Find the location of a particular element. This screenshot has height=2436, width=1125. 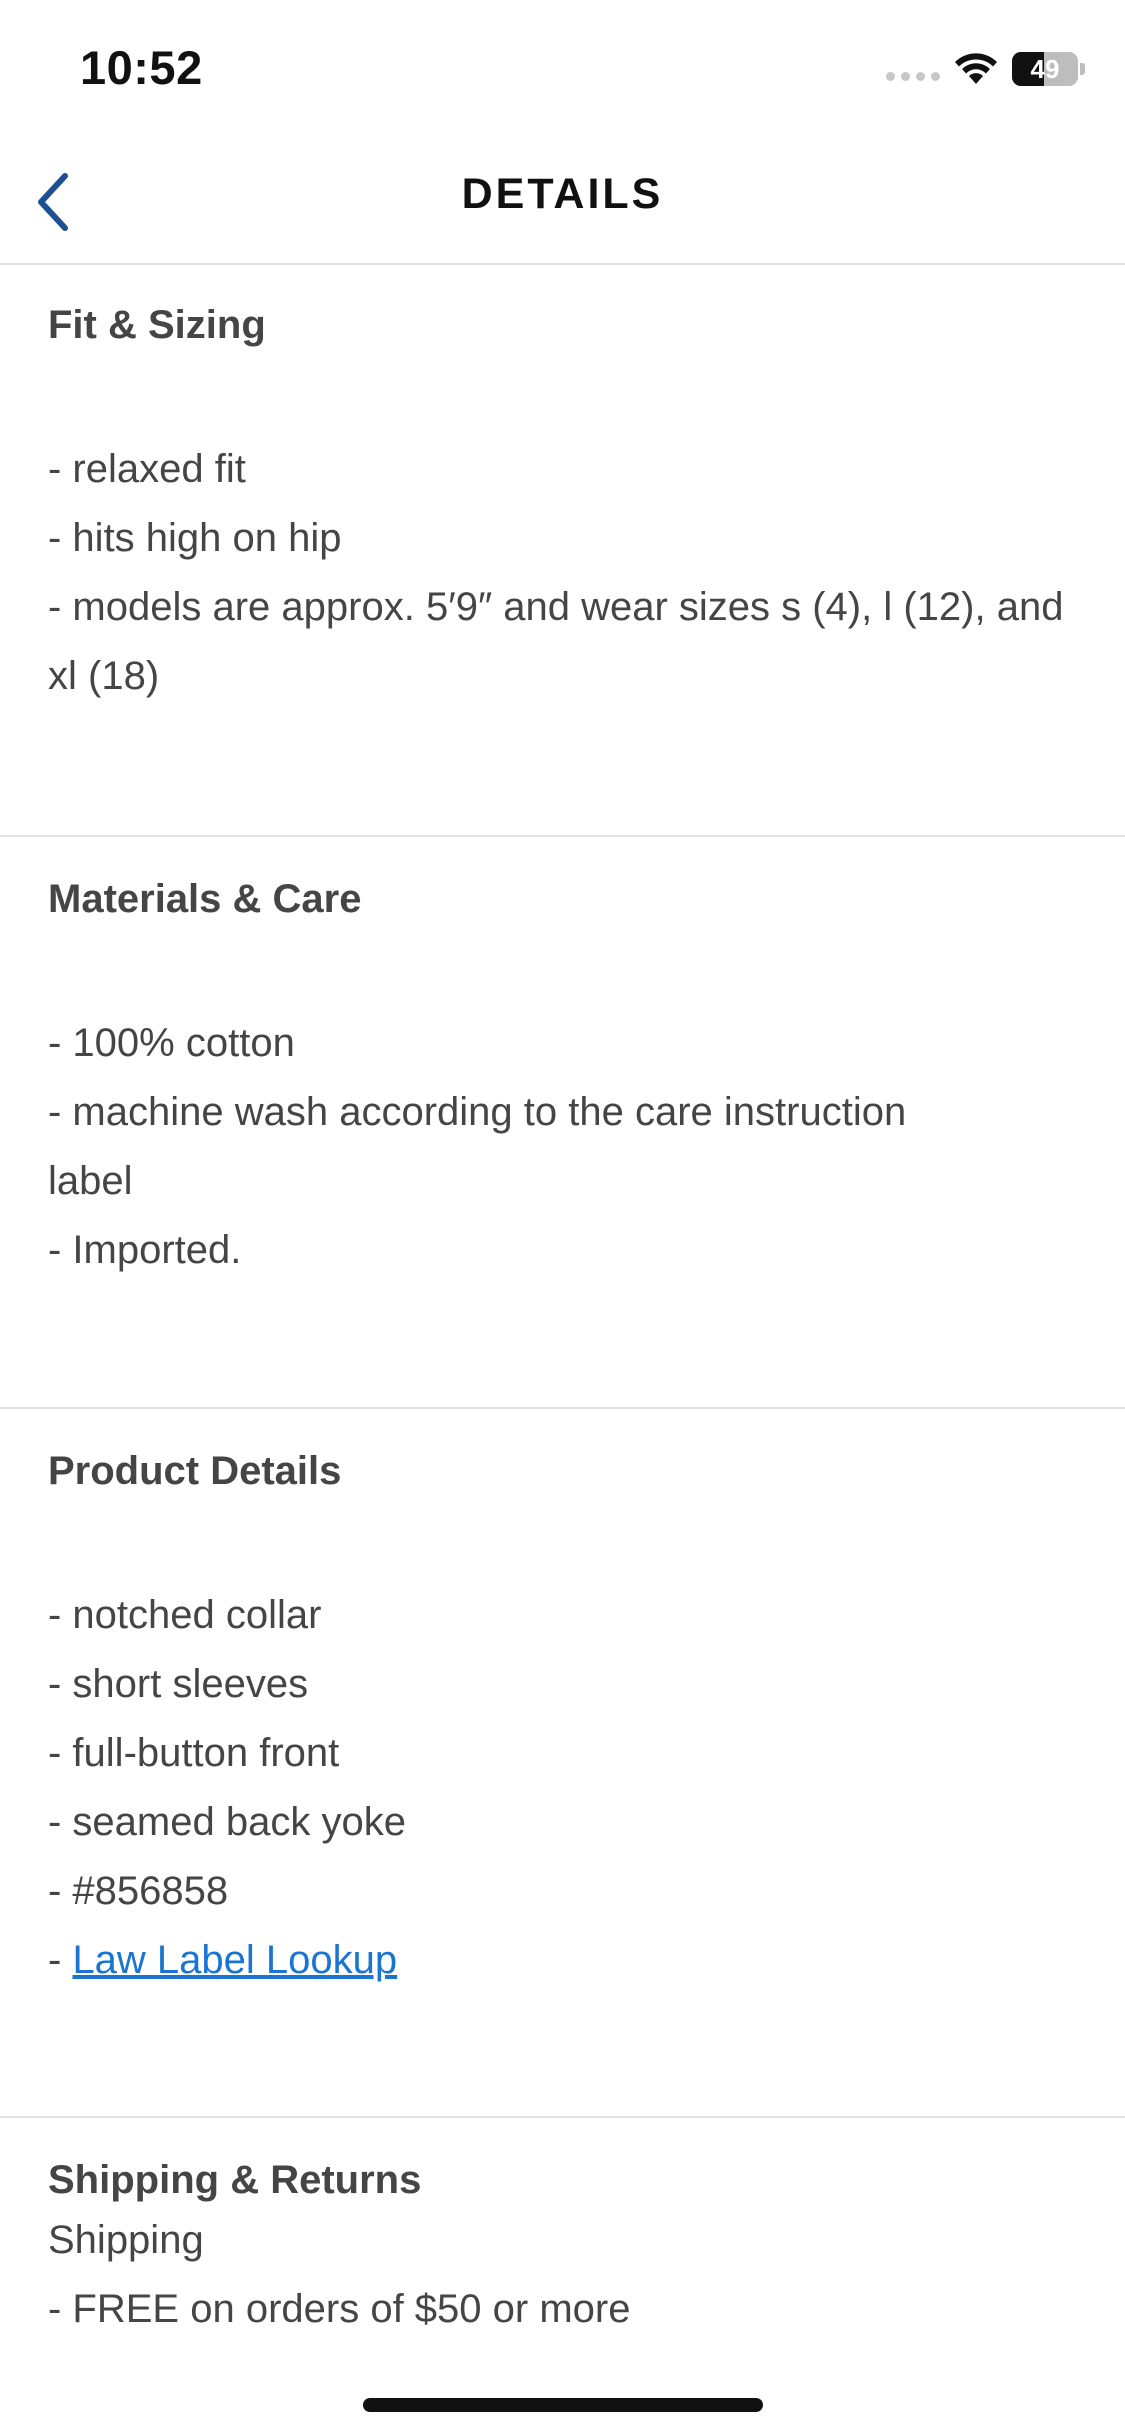

nav-bar: DETAILS is located at coordinates (562, 202).